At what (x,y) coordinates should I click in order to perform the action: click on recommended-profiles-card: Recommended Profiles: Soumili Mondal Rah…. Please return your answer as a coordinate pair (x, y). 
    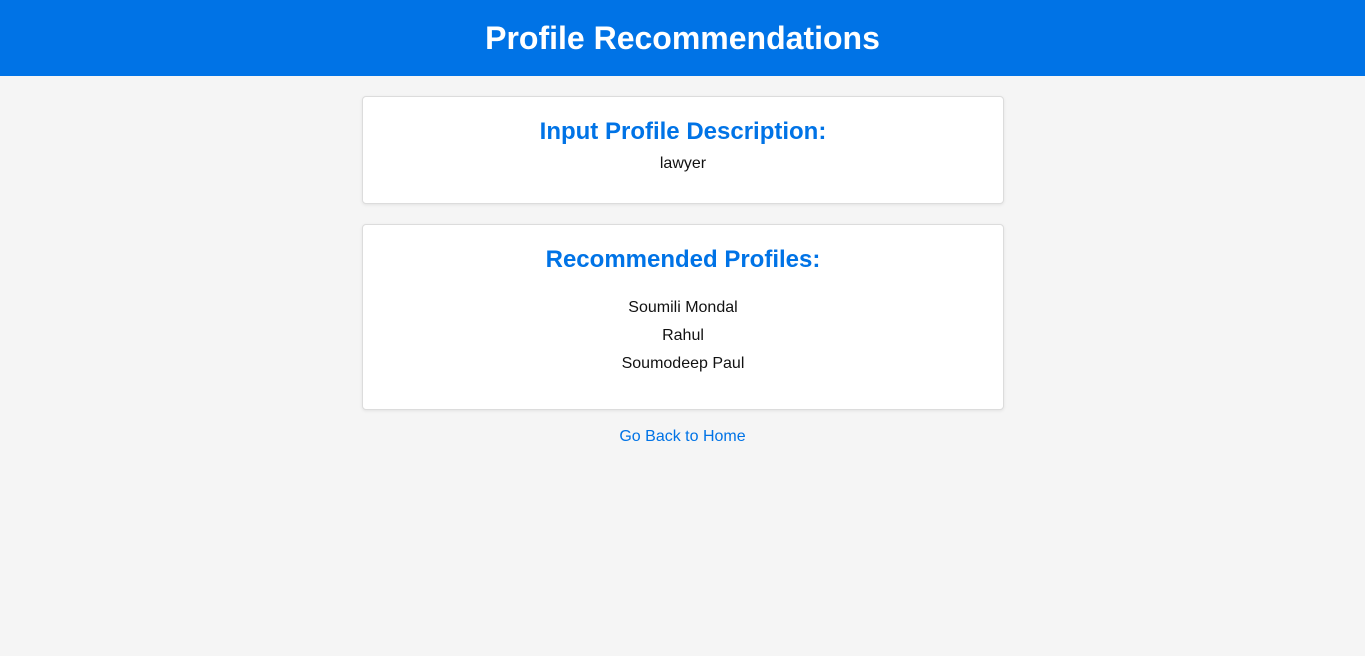
    Looking at the image, I should click on (683, 317).